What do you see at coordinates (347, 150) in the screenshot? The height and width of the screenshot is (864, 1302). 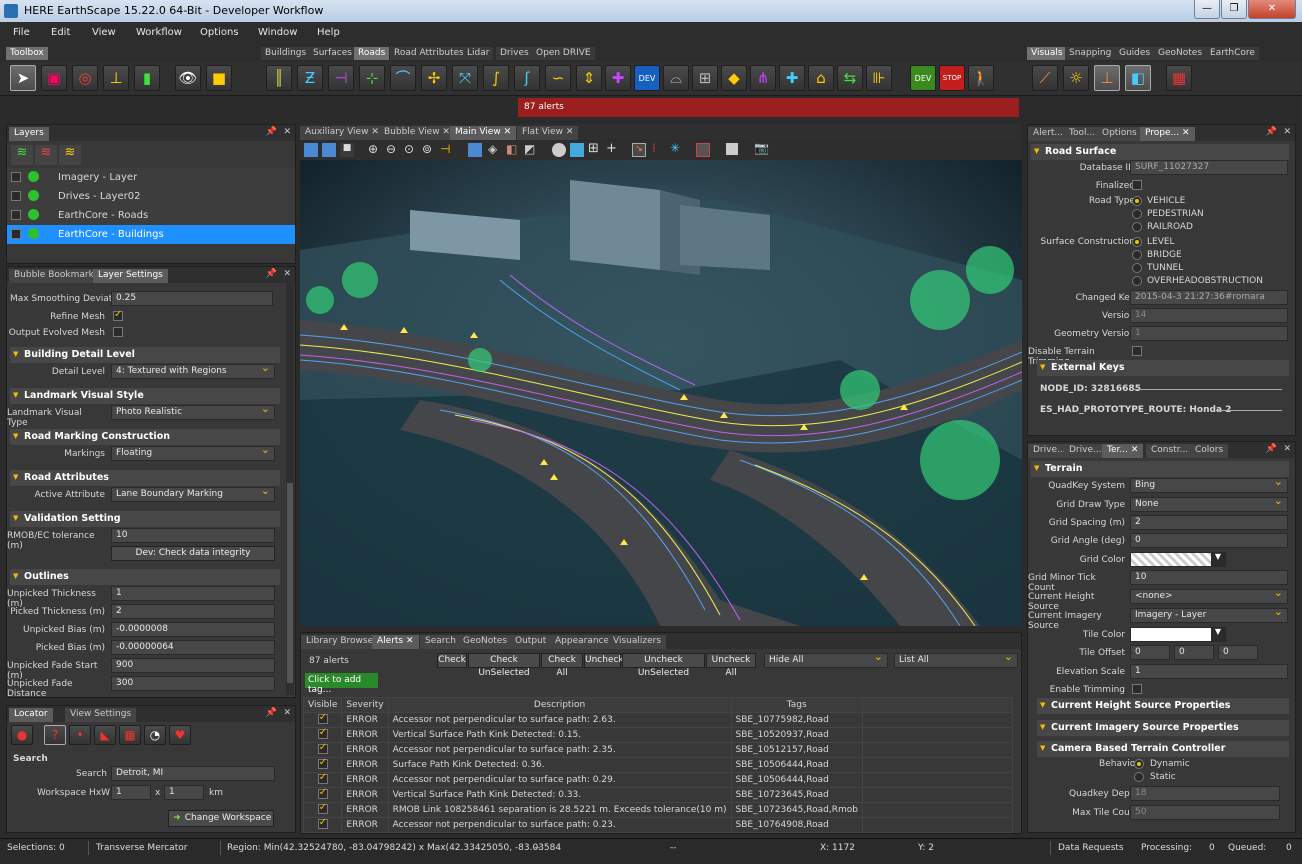 I see `video-icon: ■` at bounding box center [347, 150].